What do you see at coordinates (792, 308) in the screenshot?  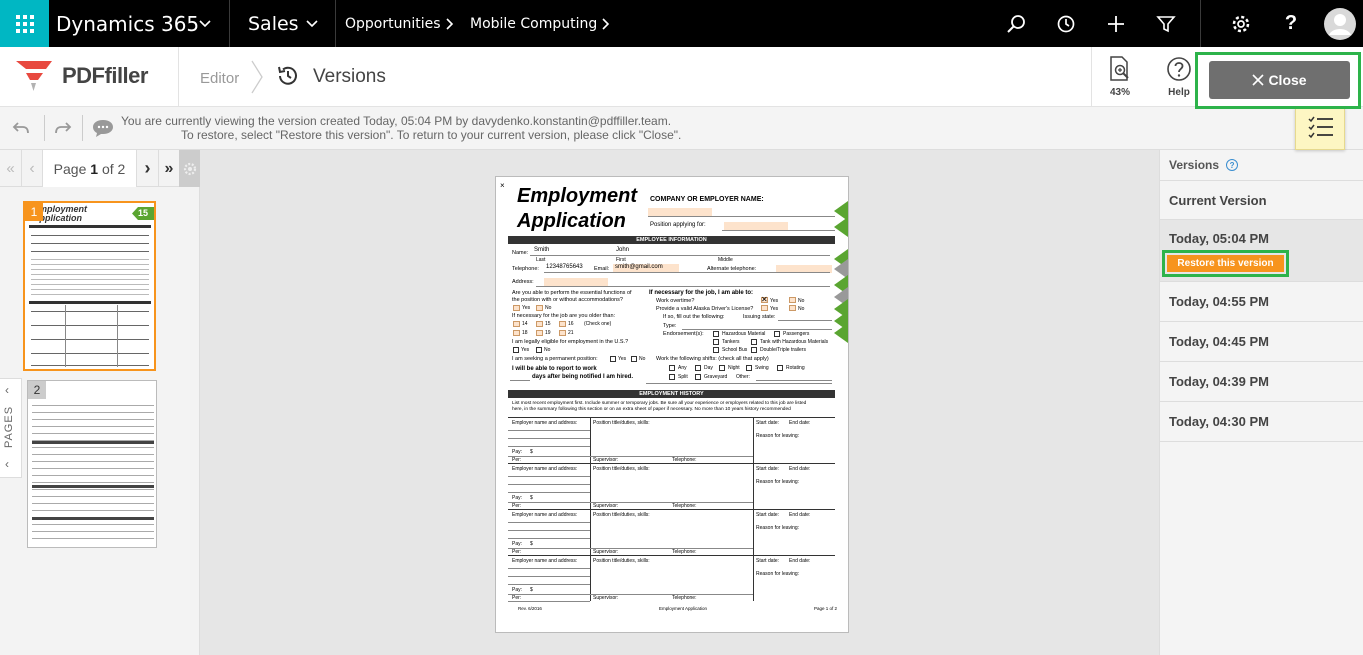 I see `license-no-checkbox` at bounding box center [792, 308].